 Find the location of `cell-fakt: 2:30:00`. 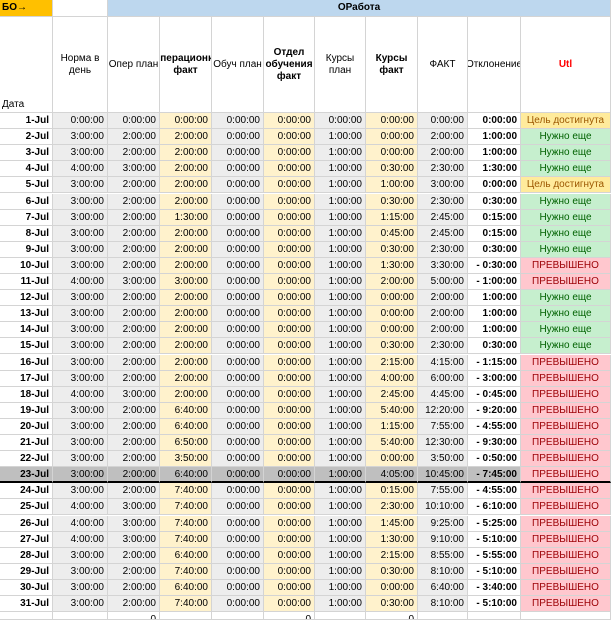

cell-fakt: 2:30:00 is located at coordinates (443, 201).